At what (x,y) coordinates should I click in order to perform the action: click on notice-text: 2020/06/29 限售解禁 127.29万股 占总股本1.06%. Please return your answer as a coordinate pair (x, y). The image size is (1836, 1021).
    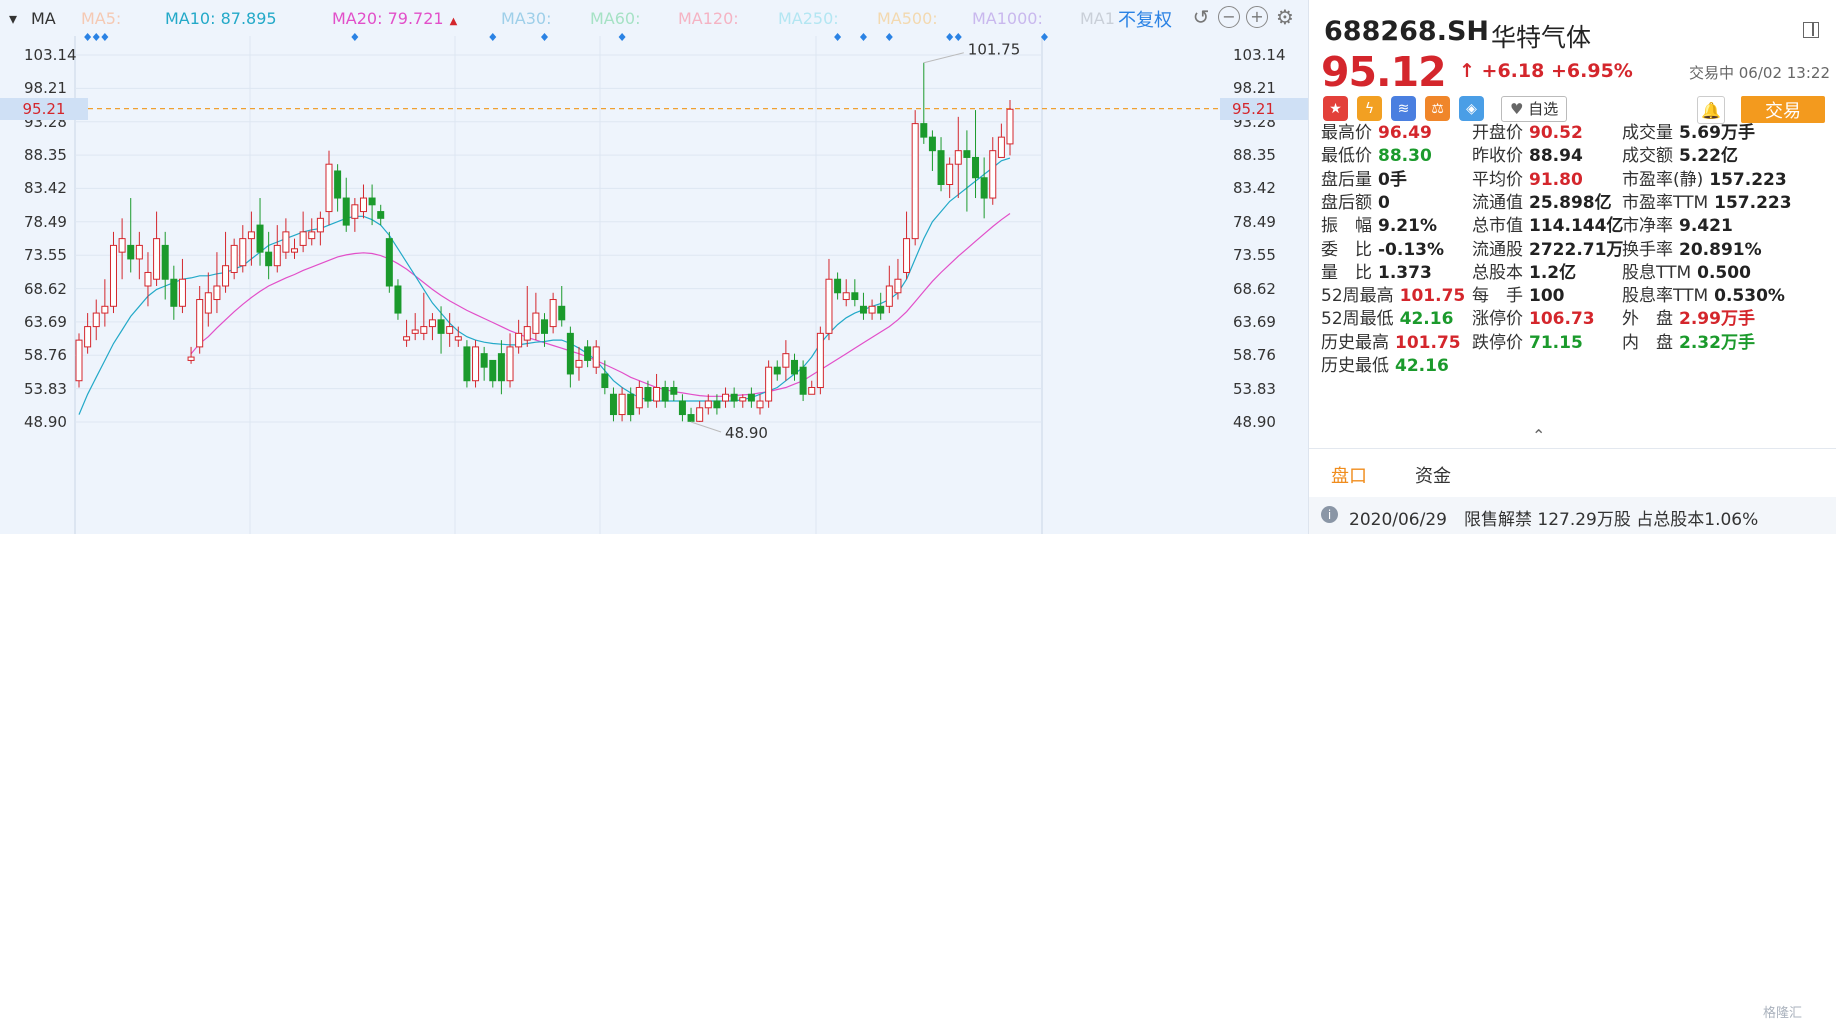
    Looking at the image, I should click on (1554, 520).